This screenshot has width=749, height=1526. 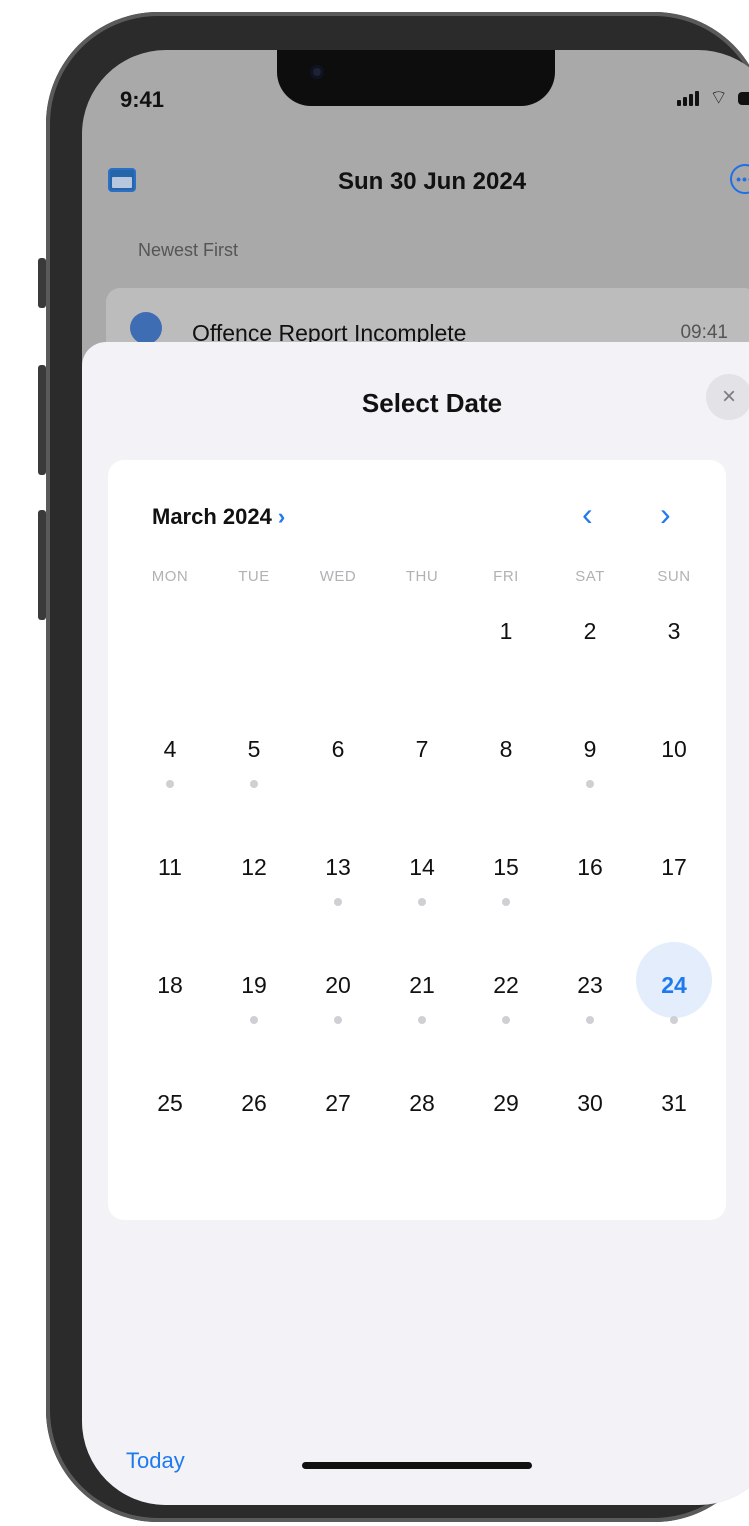 I want to click on weekday-header: MON TUE WED THU FRI SAT SUN, so click(x=422, y=576).